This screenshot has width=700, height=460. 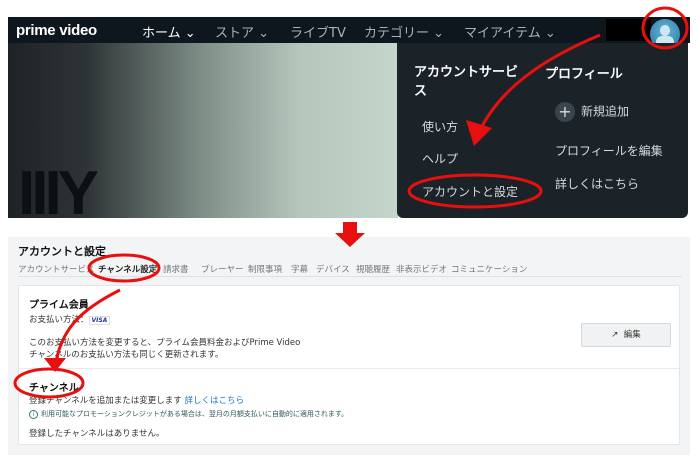 What do you see at coordinates (56, 30) in the screenshot?
I see `prime-video-logo: prime video` at bounding box center [56, 30].